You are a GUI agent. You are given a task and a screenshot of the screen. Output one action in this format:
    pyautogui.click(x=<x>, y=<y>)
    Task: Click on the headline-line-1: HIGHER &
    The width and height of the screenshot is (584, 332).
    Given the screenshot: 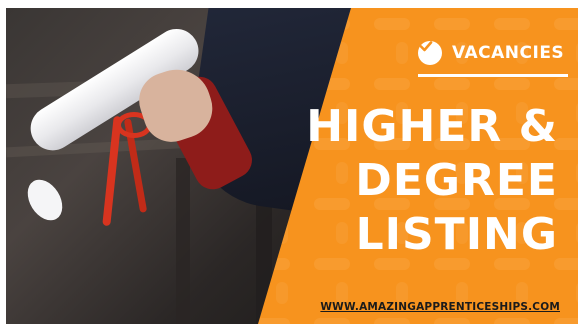 What is the action you would take?
    pyautogui.click(x=432, y=126)
    